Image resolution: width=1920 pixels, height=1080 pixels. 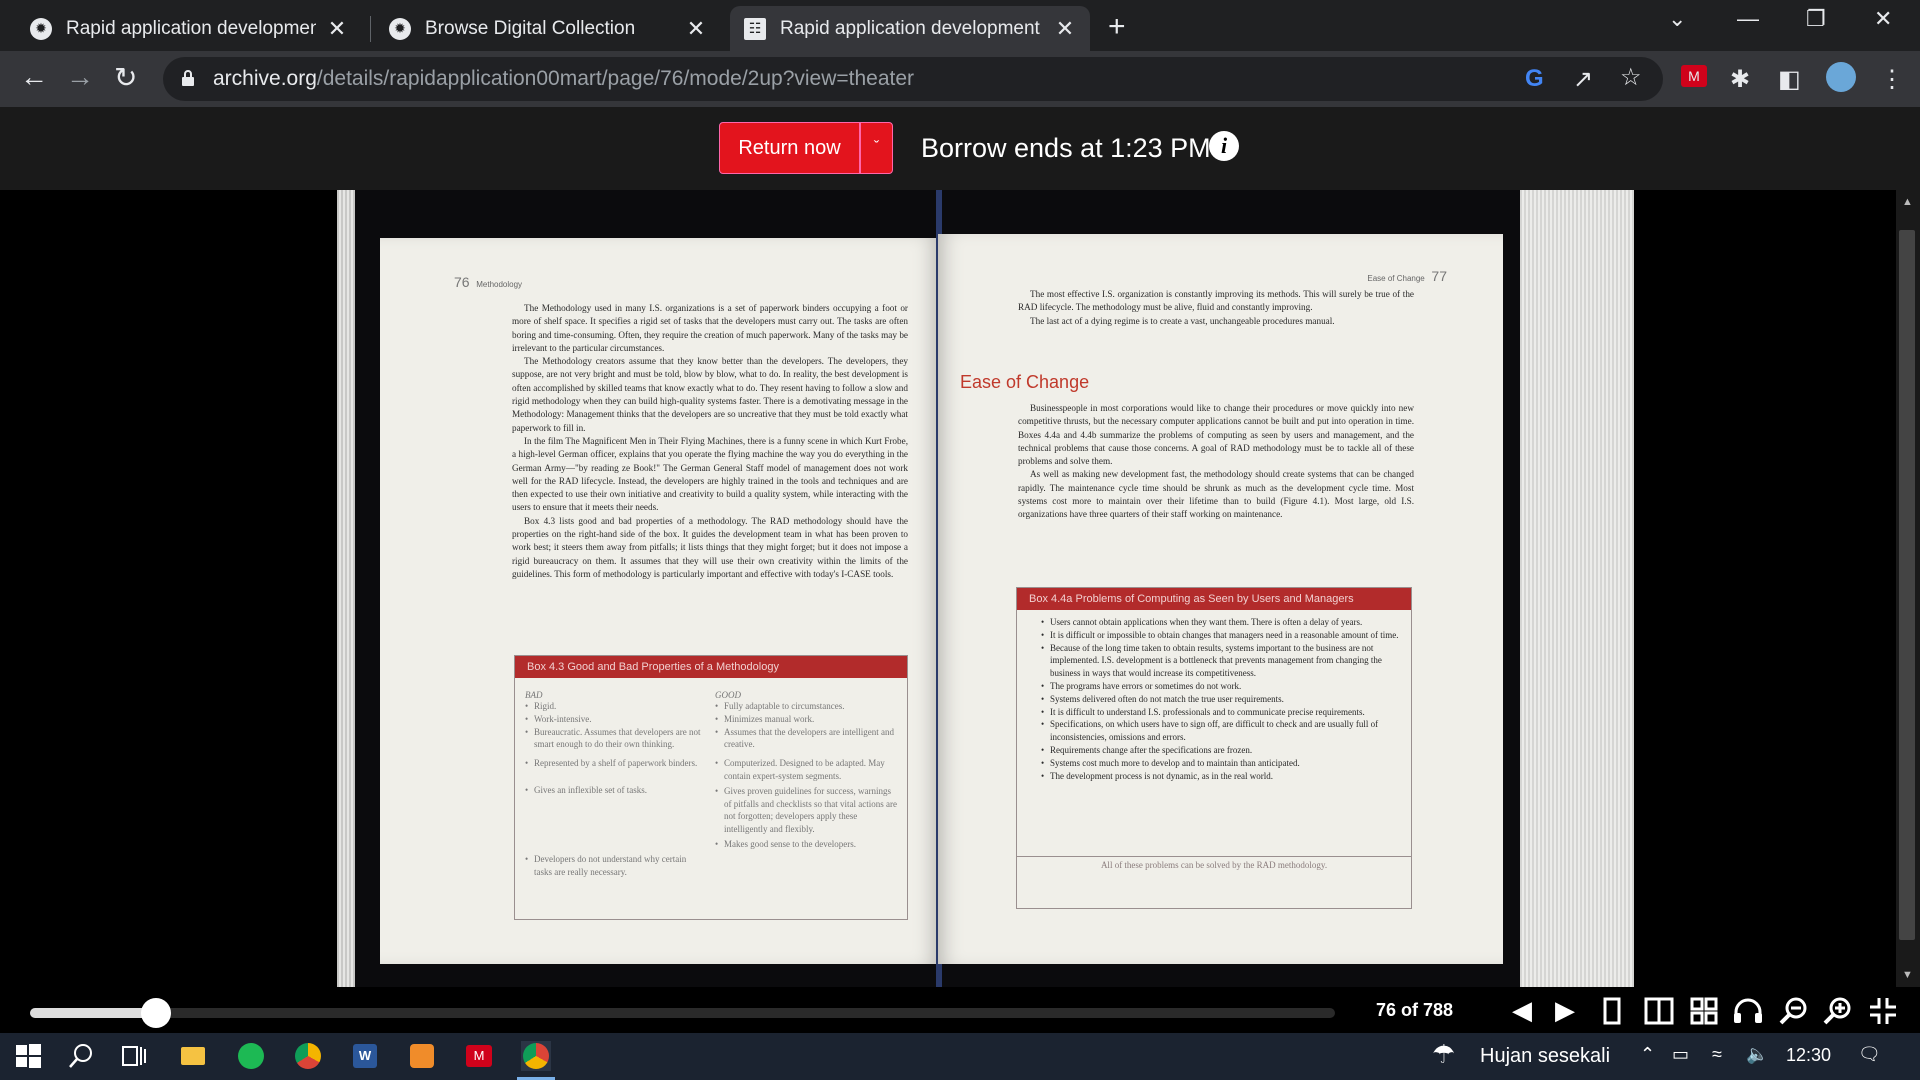 I want to click on tab-title: Rapid application development :, so click(x=912, y=28).